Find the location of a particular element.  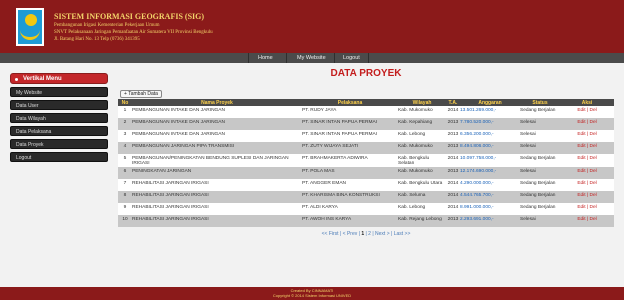

cell-no: 6 is located at coordinates (125, 172).